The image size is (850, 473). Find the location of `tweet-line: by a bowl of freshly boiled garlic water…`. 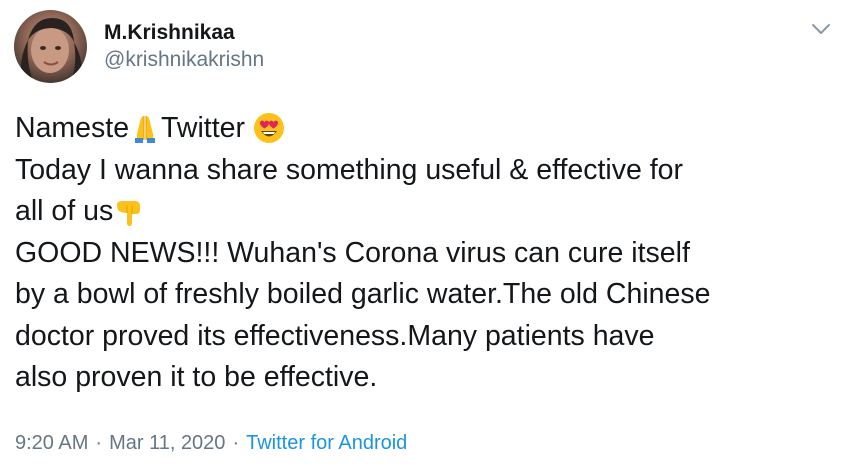

tweet-line: by a bowl of freshly boiled garlic water… is located at coordinates (363, 294).